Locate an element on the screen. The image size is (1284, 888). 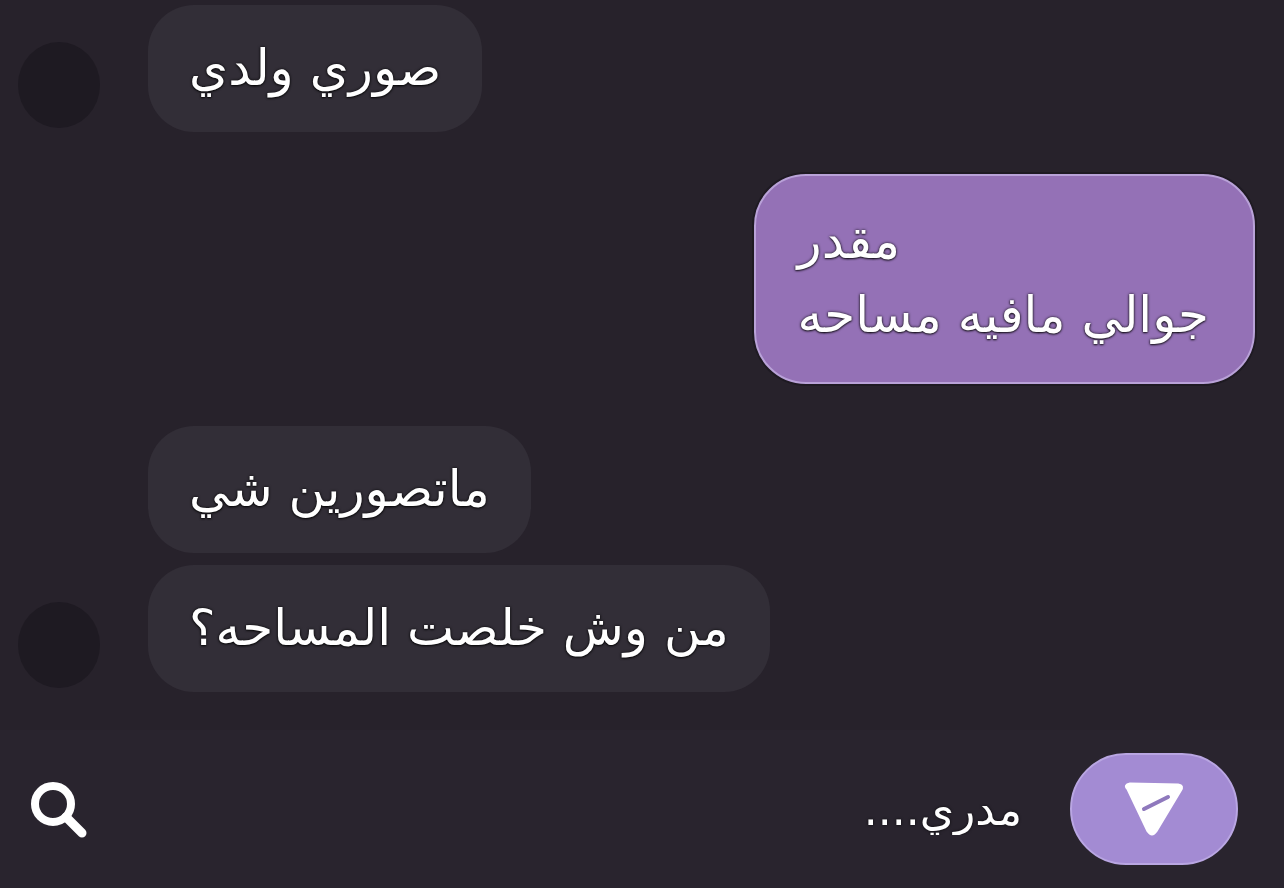
message-text: جوالي مافيه مساحه is located at coordinates (1003, 315).